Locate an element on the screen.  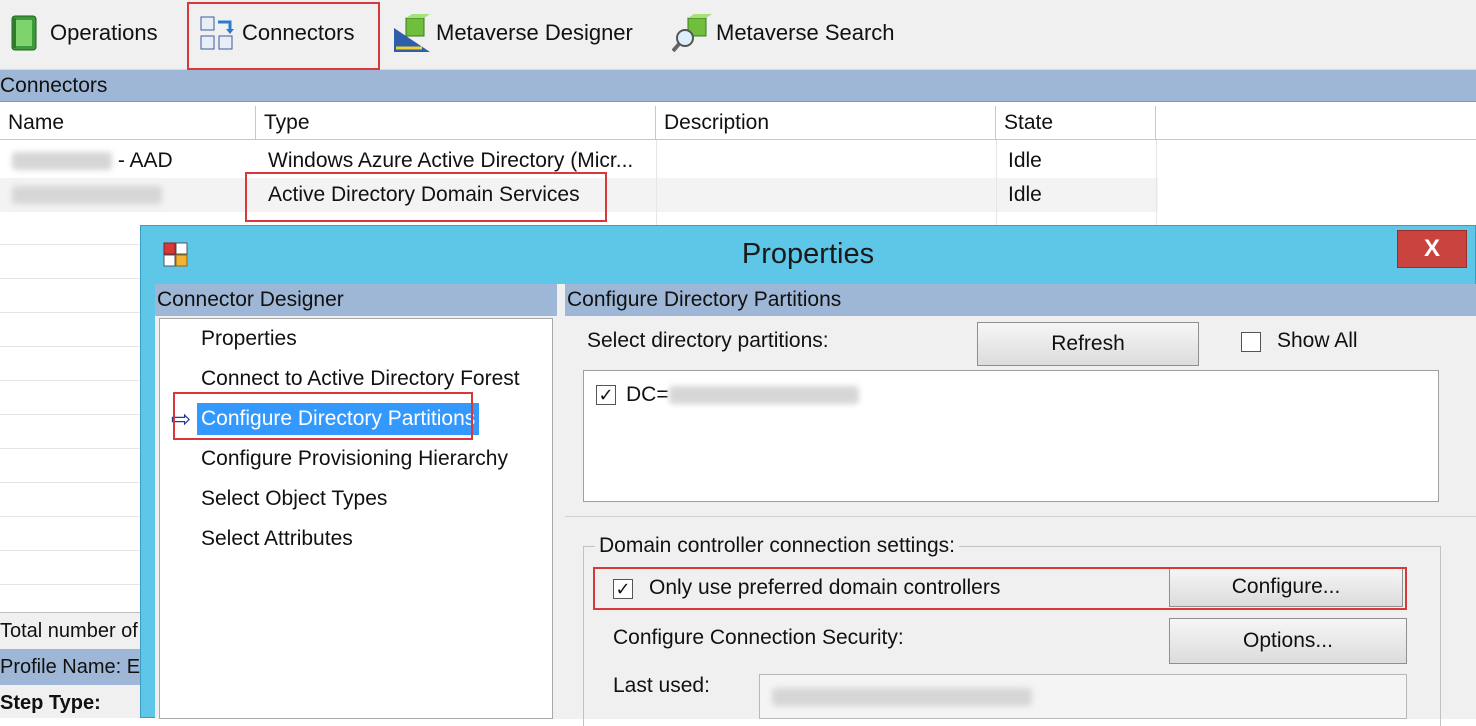
connector-type: Active Directory Domain Services is located at coordinates (424, 194).